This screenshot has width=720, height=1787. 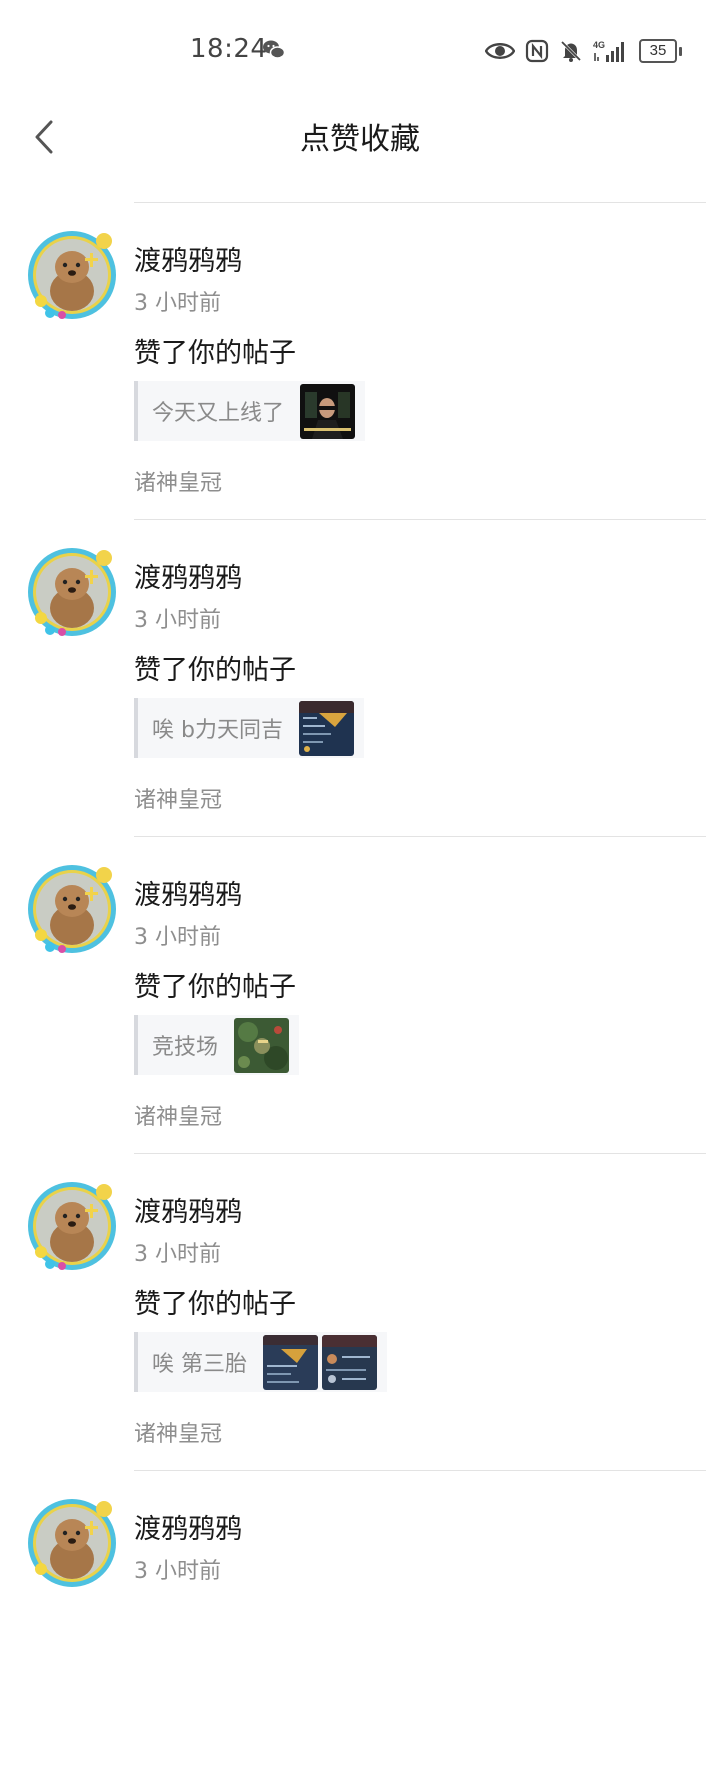 I want to click on post-title: 竞技场, so click(x=185, y=1047).